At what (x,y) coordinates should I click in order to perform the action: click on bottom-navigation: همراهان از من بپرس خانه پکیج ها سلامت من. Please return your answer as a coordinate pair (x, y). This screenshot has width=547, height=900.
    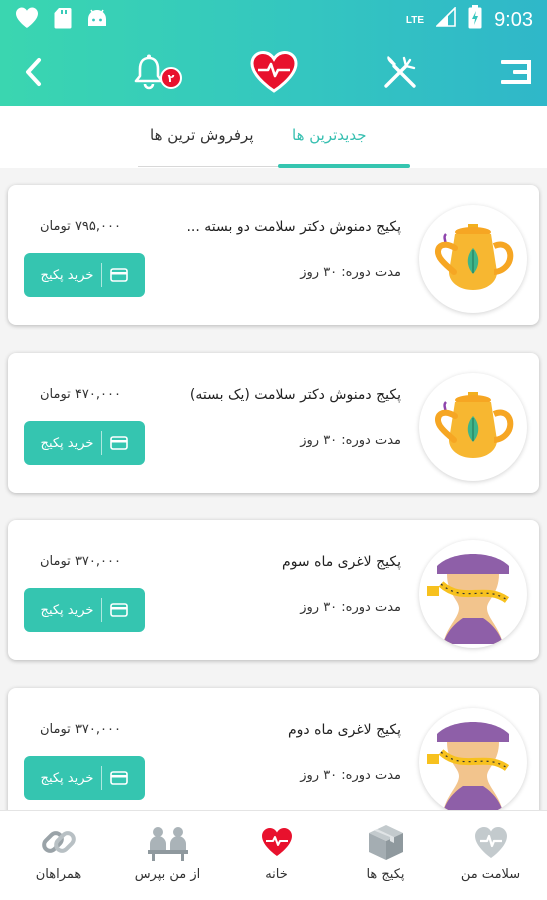
    Looking at the image, I should click on (273, 855).